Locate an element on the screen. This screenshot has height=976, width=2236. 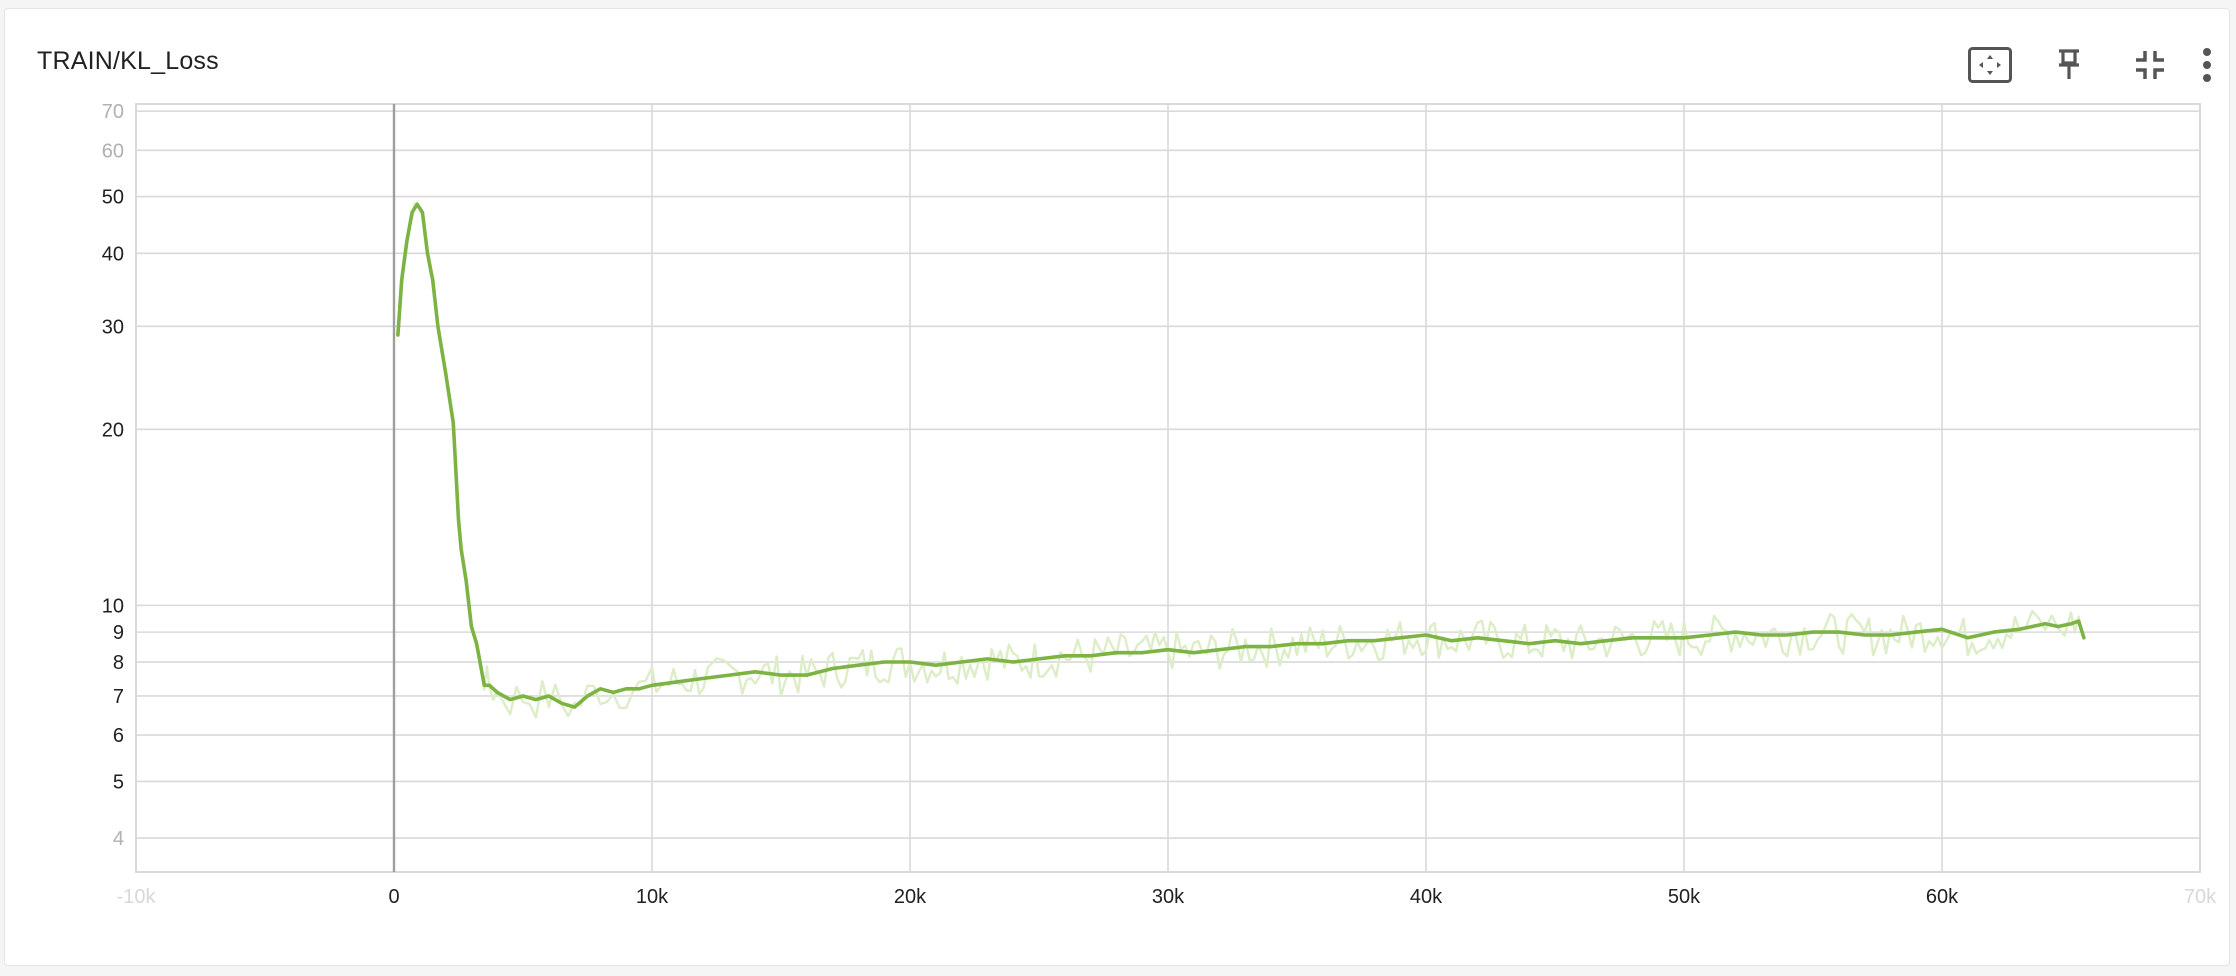
y-tick-label: 30 is located at coordinates (113, 327).